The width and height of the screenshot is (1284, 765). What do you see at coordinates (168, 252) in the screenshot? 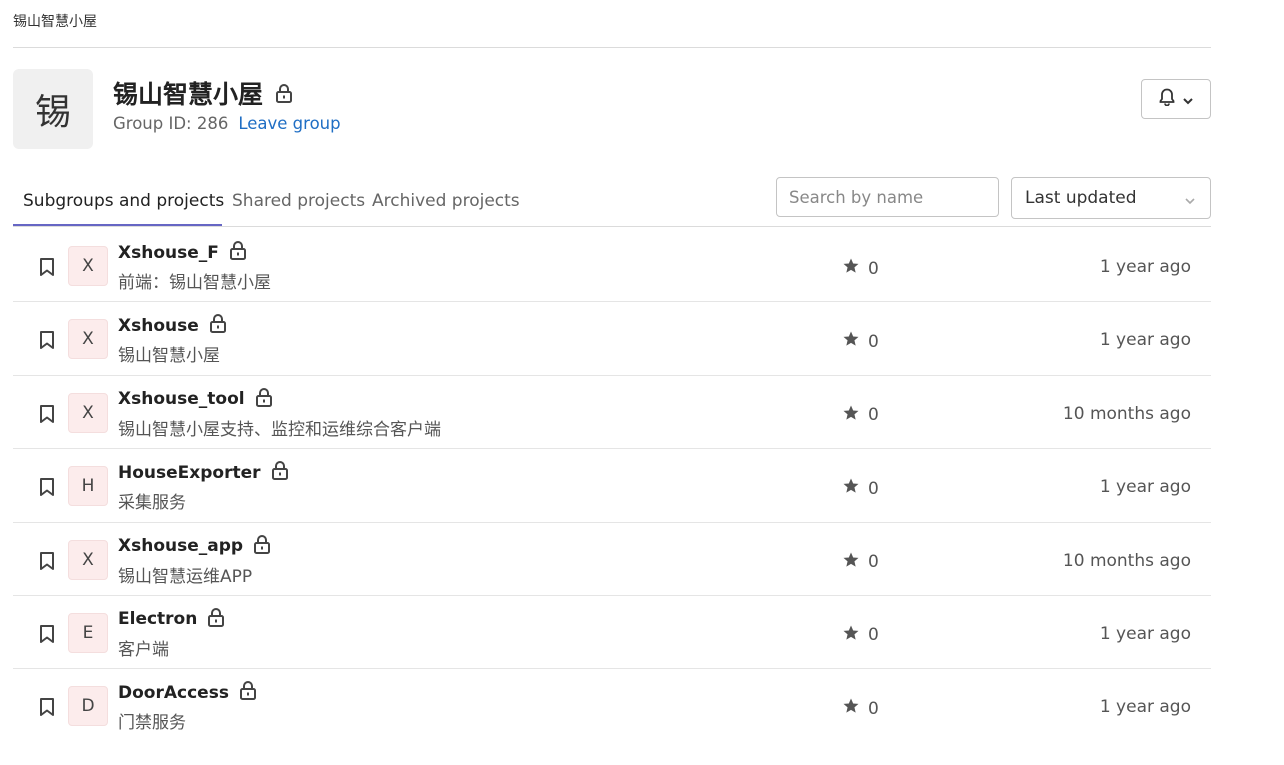
I see `project-name: Xshouse_F` at bounding box center [168, 252].